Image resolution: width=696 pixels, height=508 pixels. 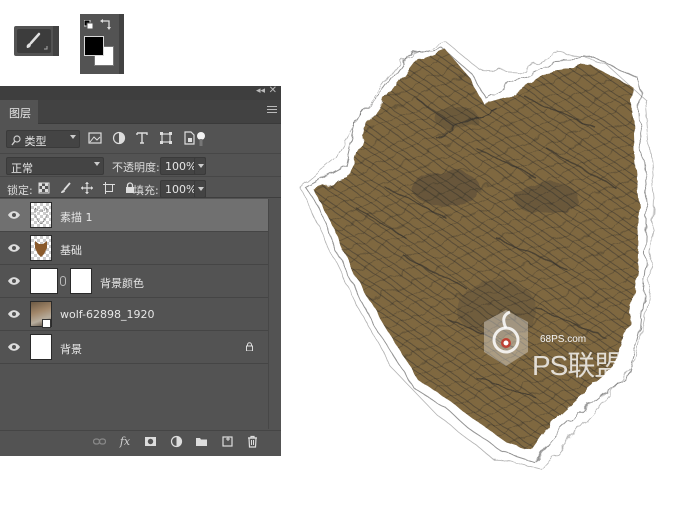 What do you see at coordinates (249, 346) in the screenshot?
I see `layer-lock-icon` at bounding box center [249, 346].